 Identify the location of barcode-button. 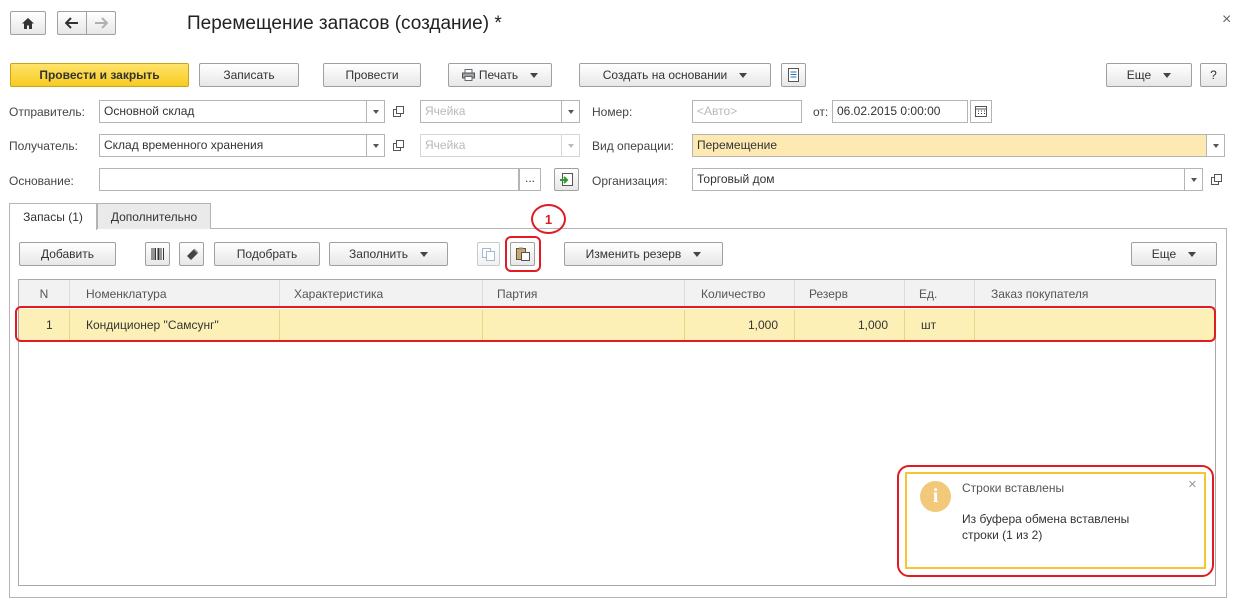
(157, 254).